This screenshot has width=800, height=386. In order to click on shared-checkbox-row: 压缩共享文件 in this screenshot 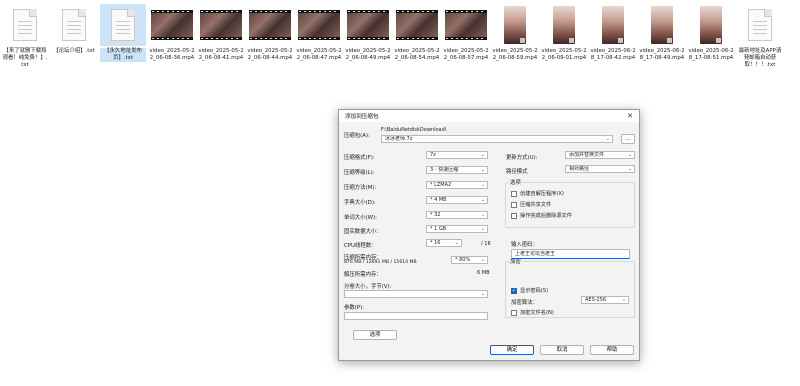, I will do `click(531, 204)`.